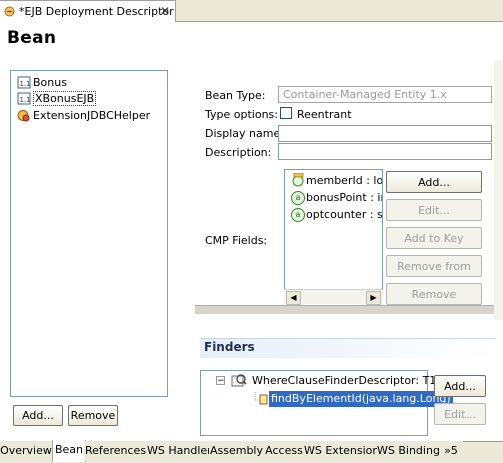 Image resolution: width=503 pixels, height=463 pixels. Describe the element at coordinates (32, 38) in the screenshot. I see `page-title: Bean` at that location.